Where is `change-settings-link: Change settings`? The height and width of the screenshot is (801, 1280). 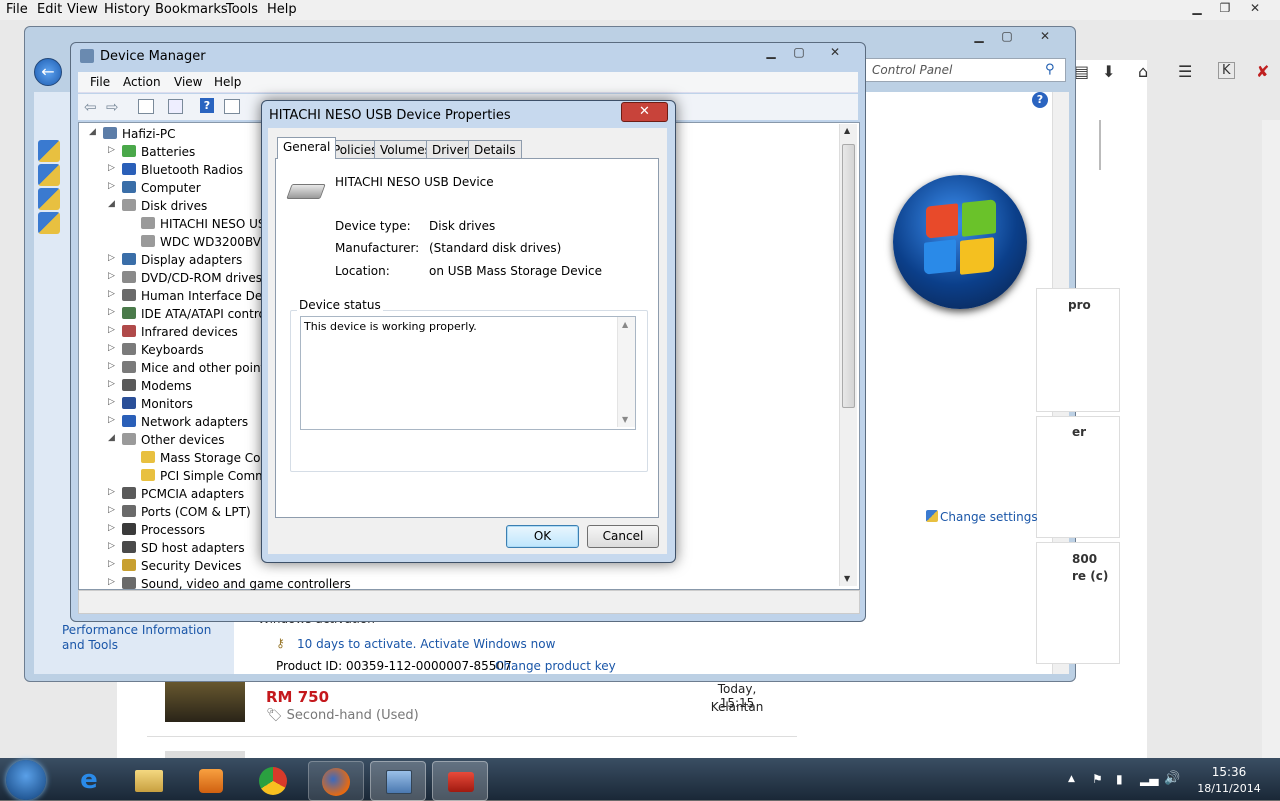 change-settings-link: Change settings is located at coordinates (989, 517).